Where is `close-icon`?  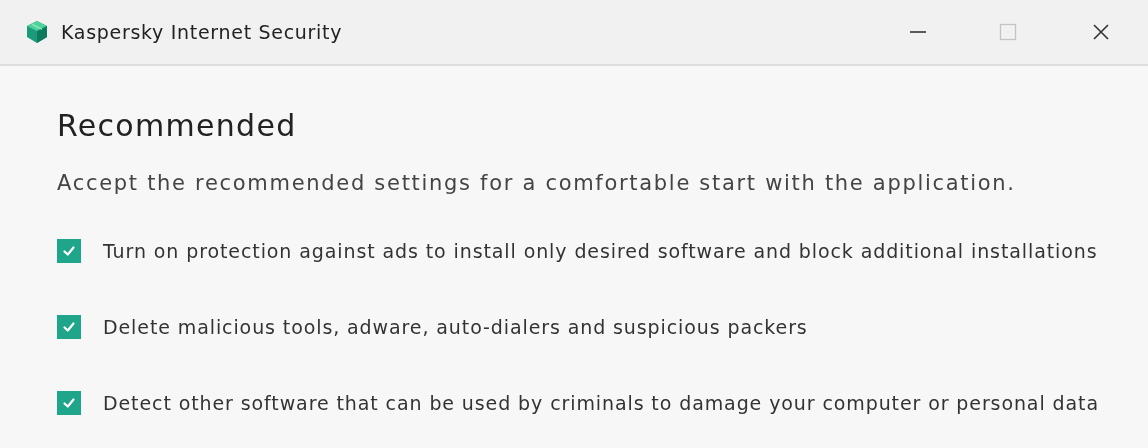 close-icon is located at coordinates (1100, 32).